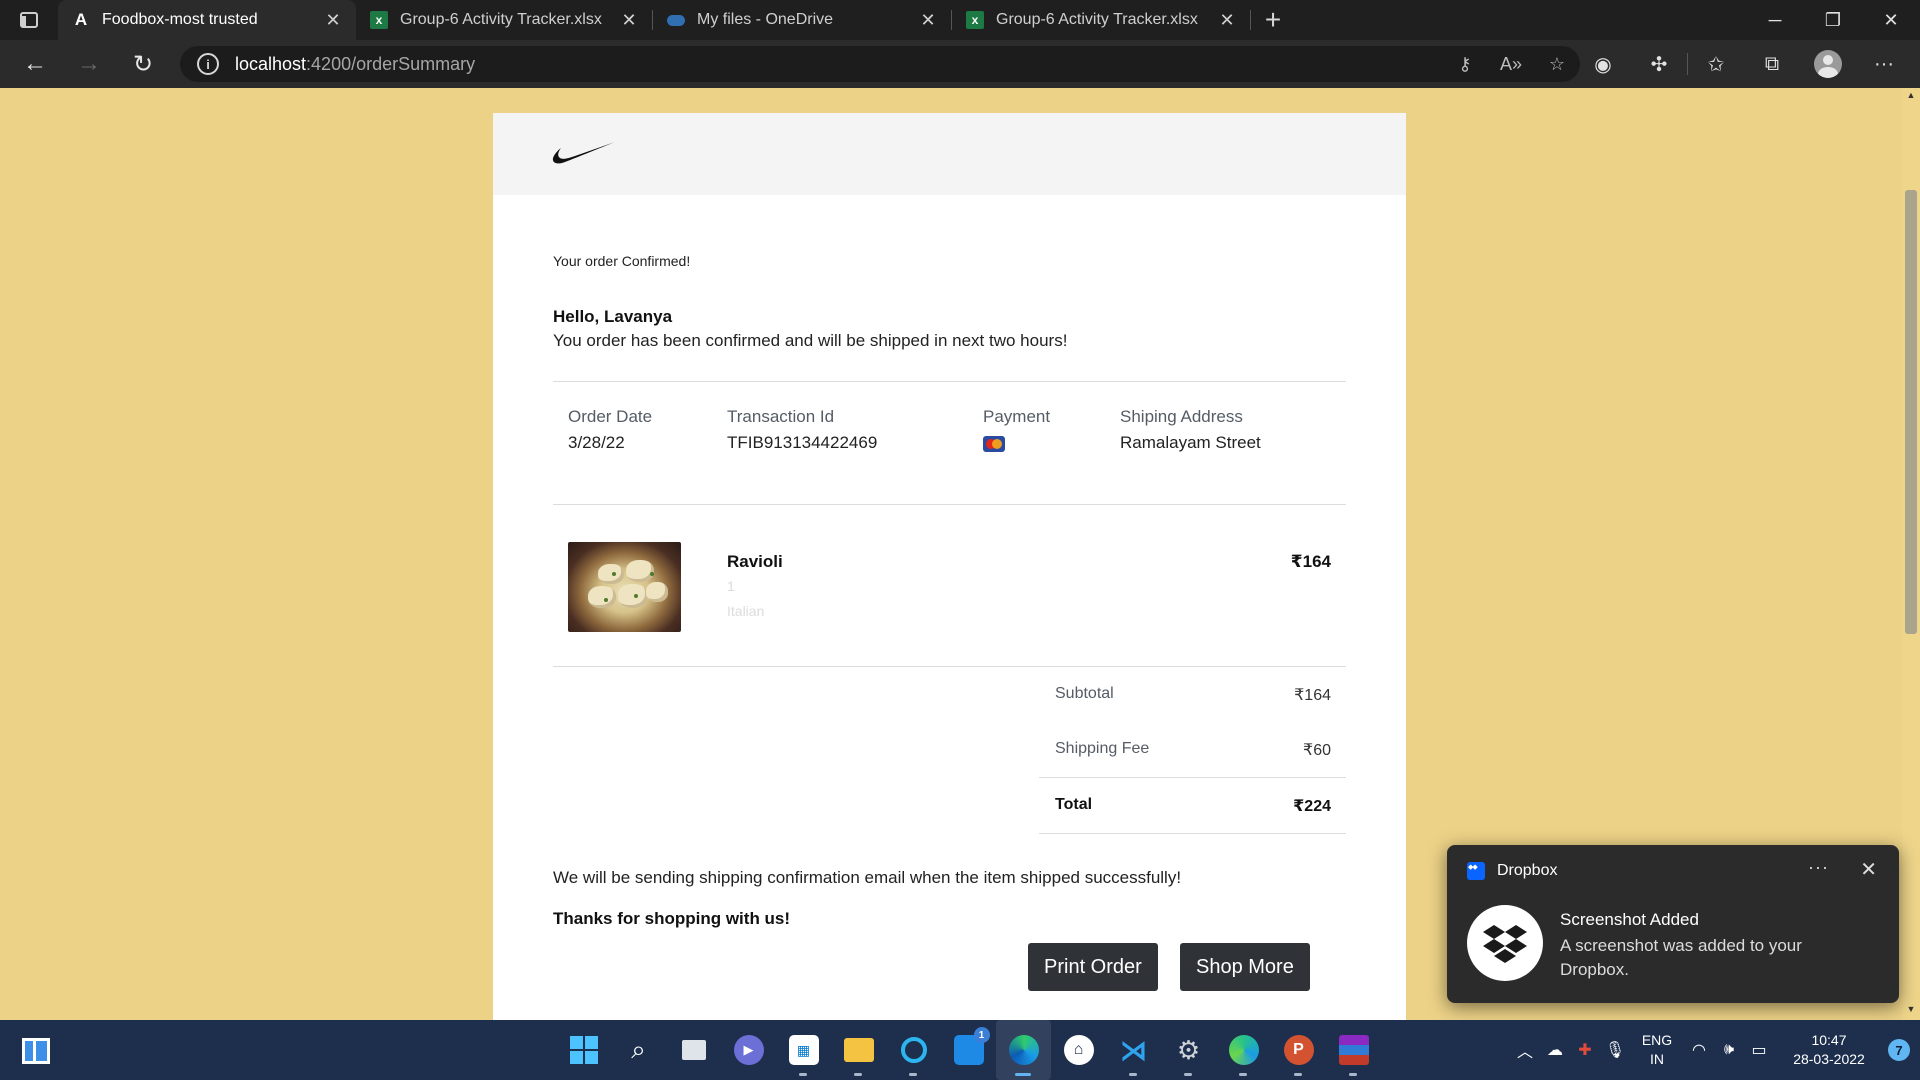  I want to click on taskbar-apps: ⌕ ▶ ▦ 1 ⌂ ⋊ ⚙ P, so click(968, 1050).